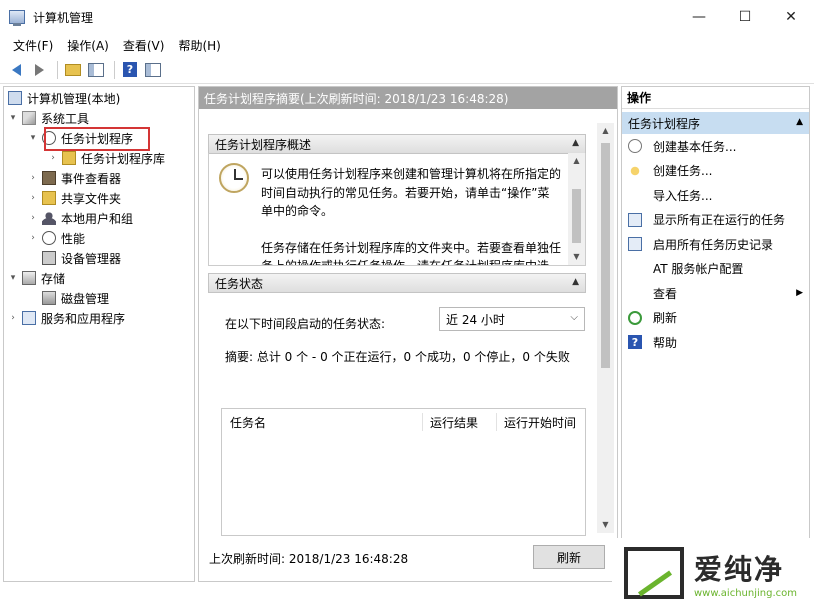 The image size is (814, 608). I want to click on computer-icon, so click(15, 98).